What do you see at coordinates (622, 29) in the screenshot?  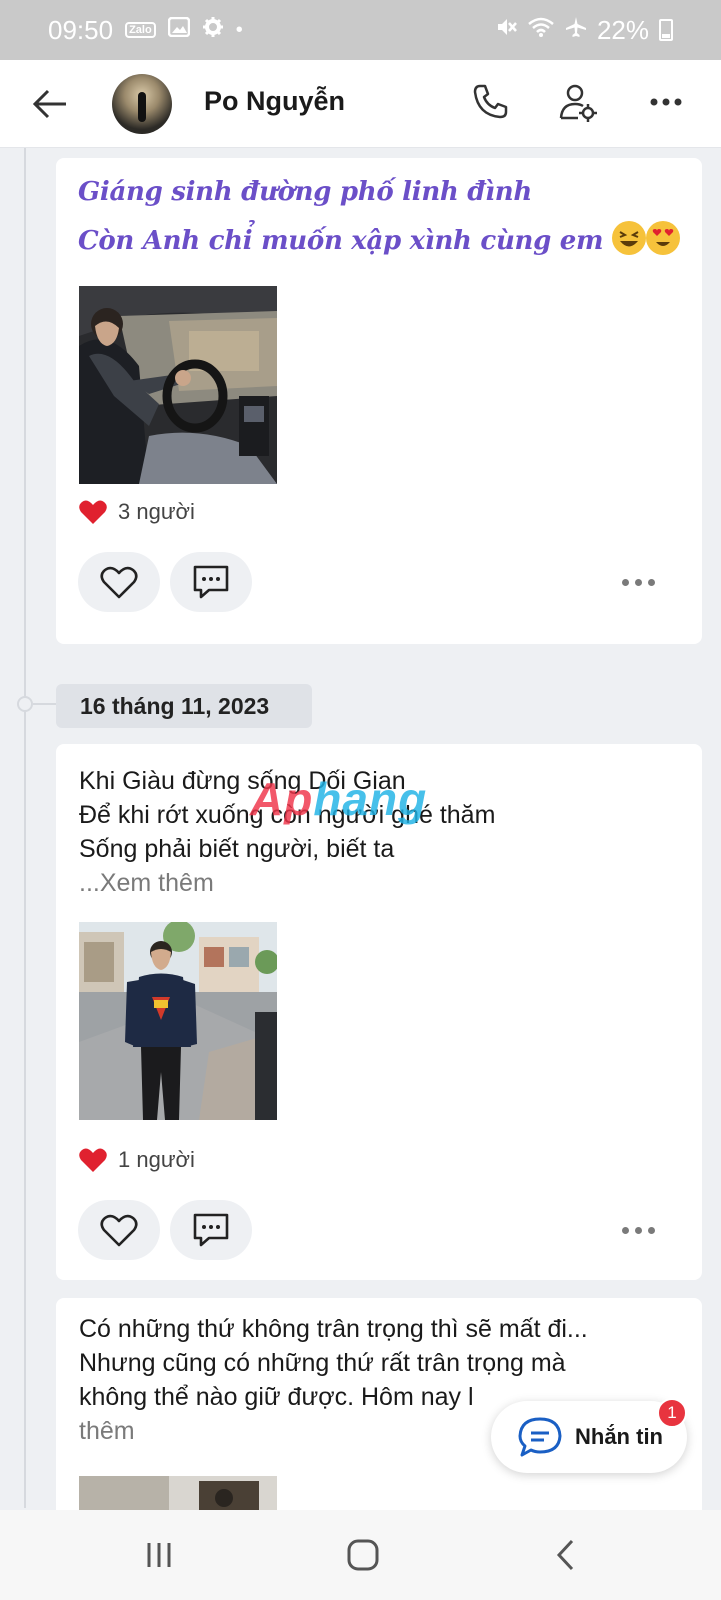 I see `battery-percent: 22%` at bounding box center [622, 29].